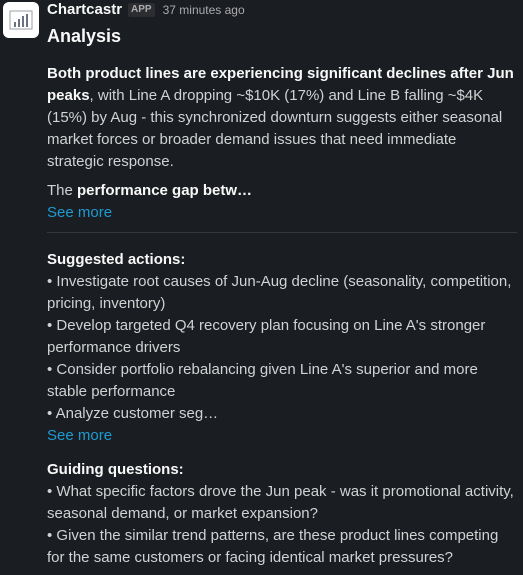  I want to click on suggested-actions-title: Suggested actions:, so click(116, 259).